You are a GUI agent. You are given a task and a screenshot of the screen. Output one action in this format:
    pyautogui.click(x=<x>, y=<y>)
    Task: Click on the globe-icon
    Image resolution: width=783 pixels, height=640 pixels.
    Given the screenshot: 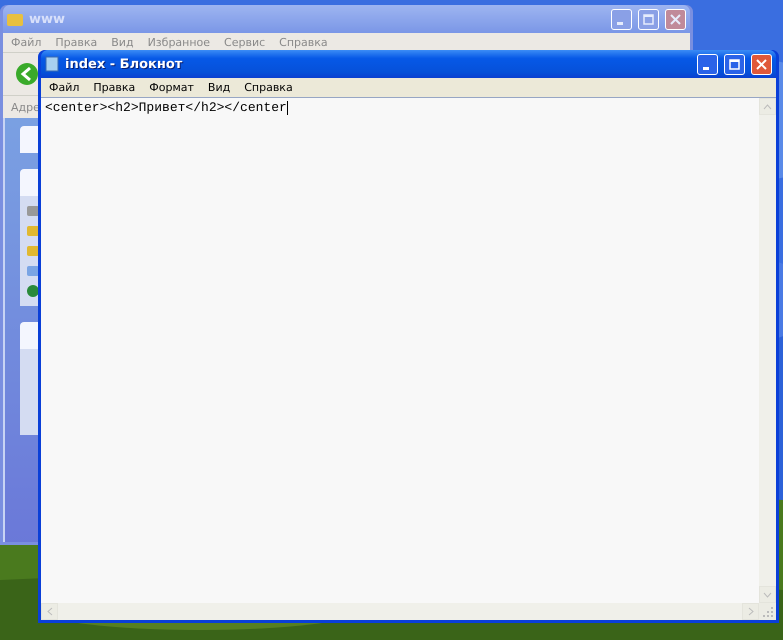 What is the action you would take?
    pyautogui.click(x=32, y=291)
    